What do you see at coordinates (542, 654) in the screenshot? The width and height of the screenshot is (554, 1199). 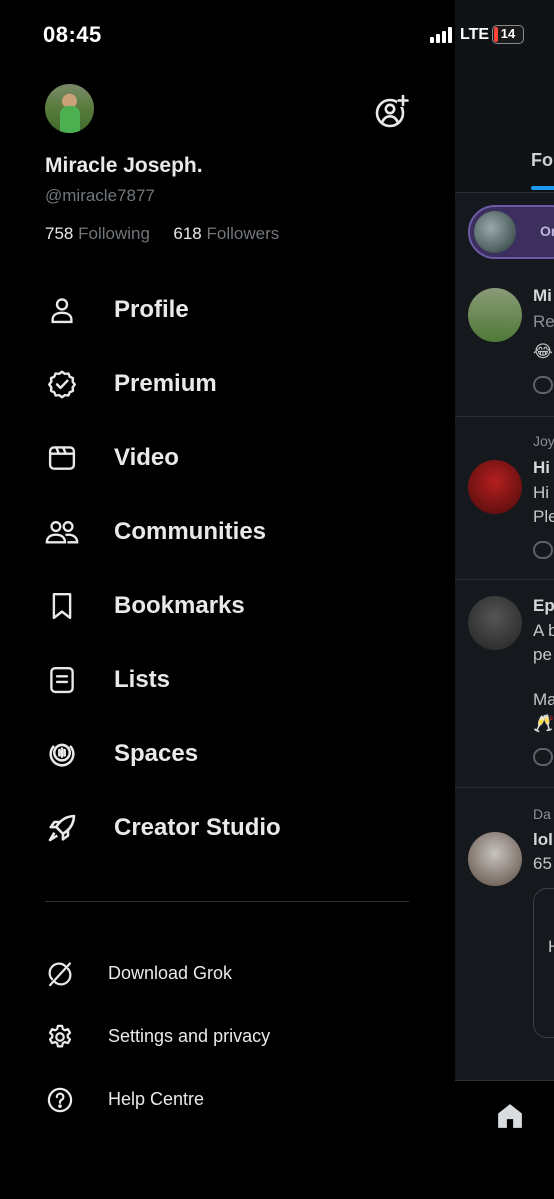 I see `post-text: pe` at bounding box center [542, 654].